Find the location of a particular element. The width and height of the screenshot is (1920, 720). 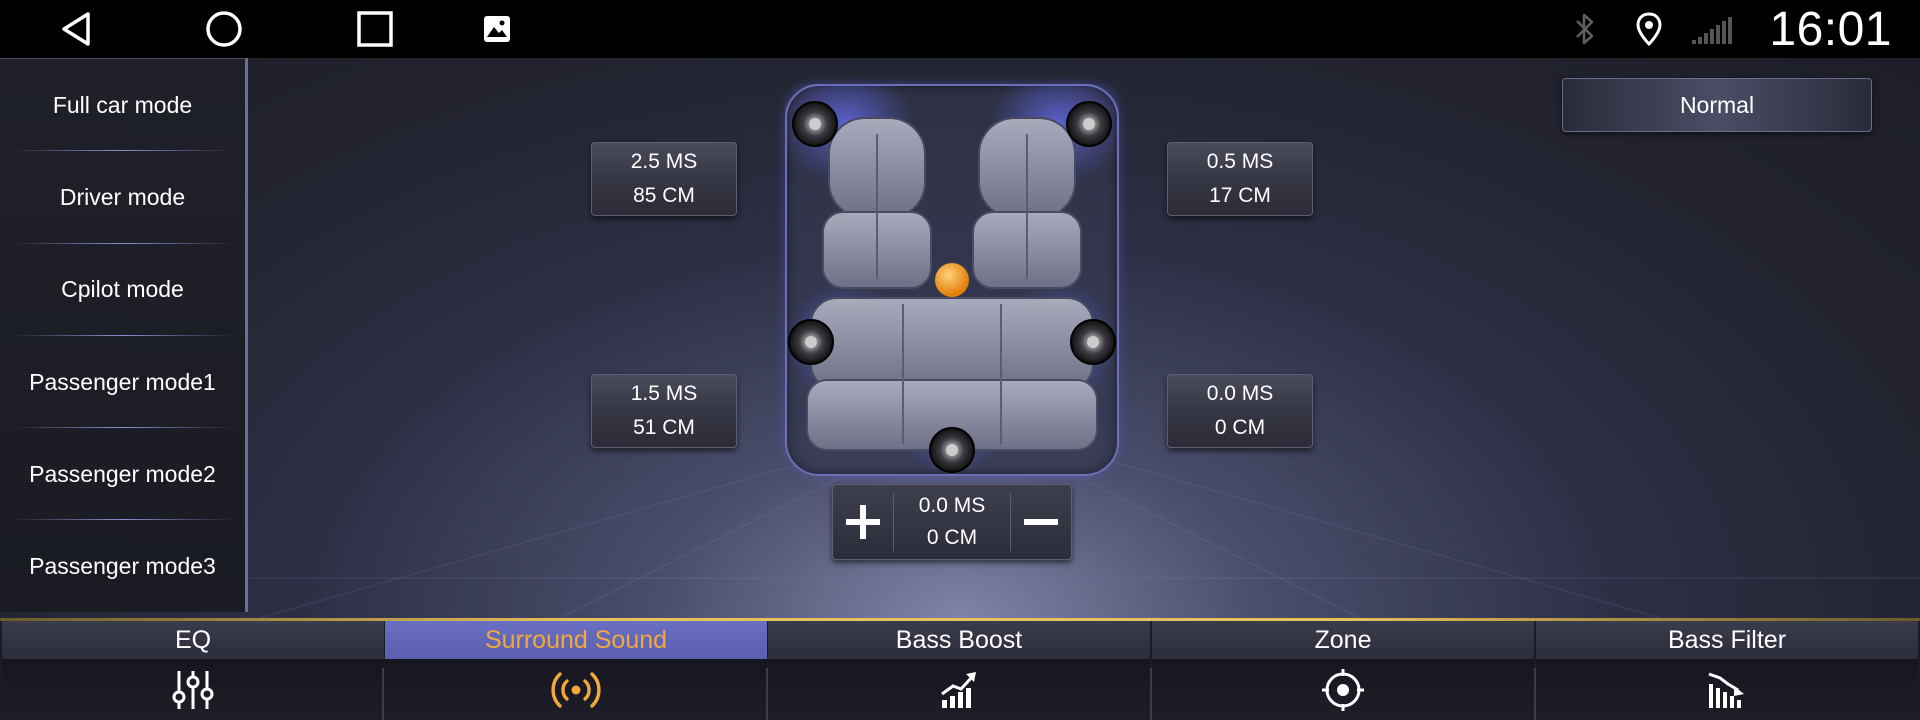

tab-label: Bass Filter is located at coordinates (1727, 640).